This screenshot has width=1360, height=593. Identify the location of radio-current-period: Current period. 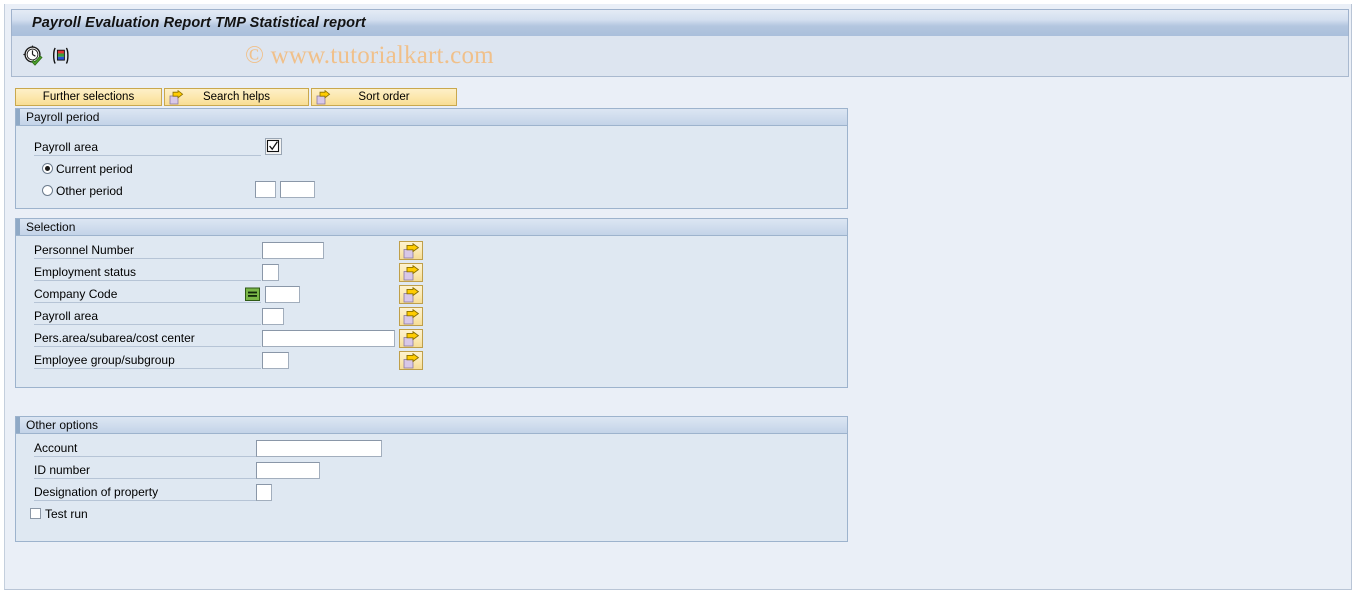
(87, 169).